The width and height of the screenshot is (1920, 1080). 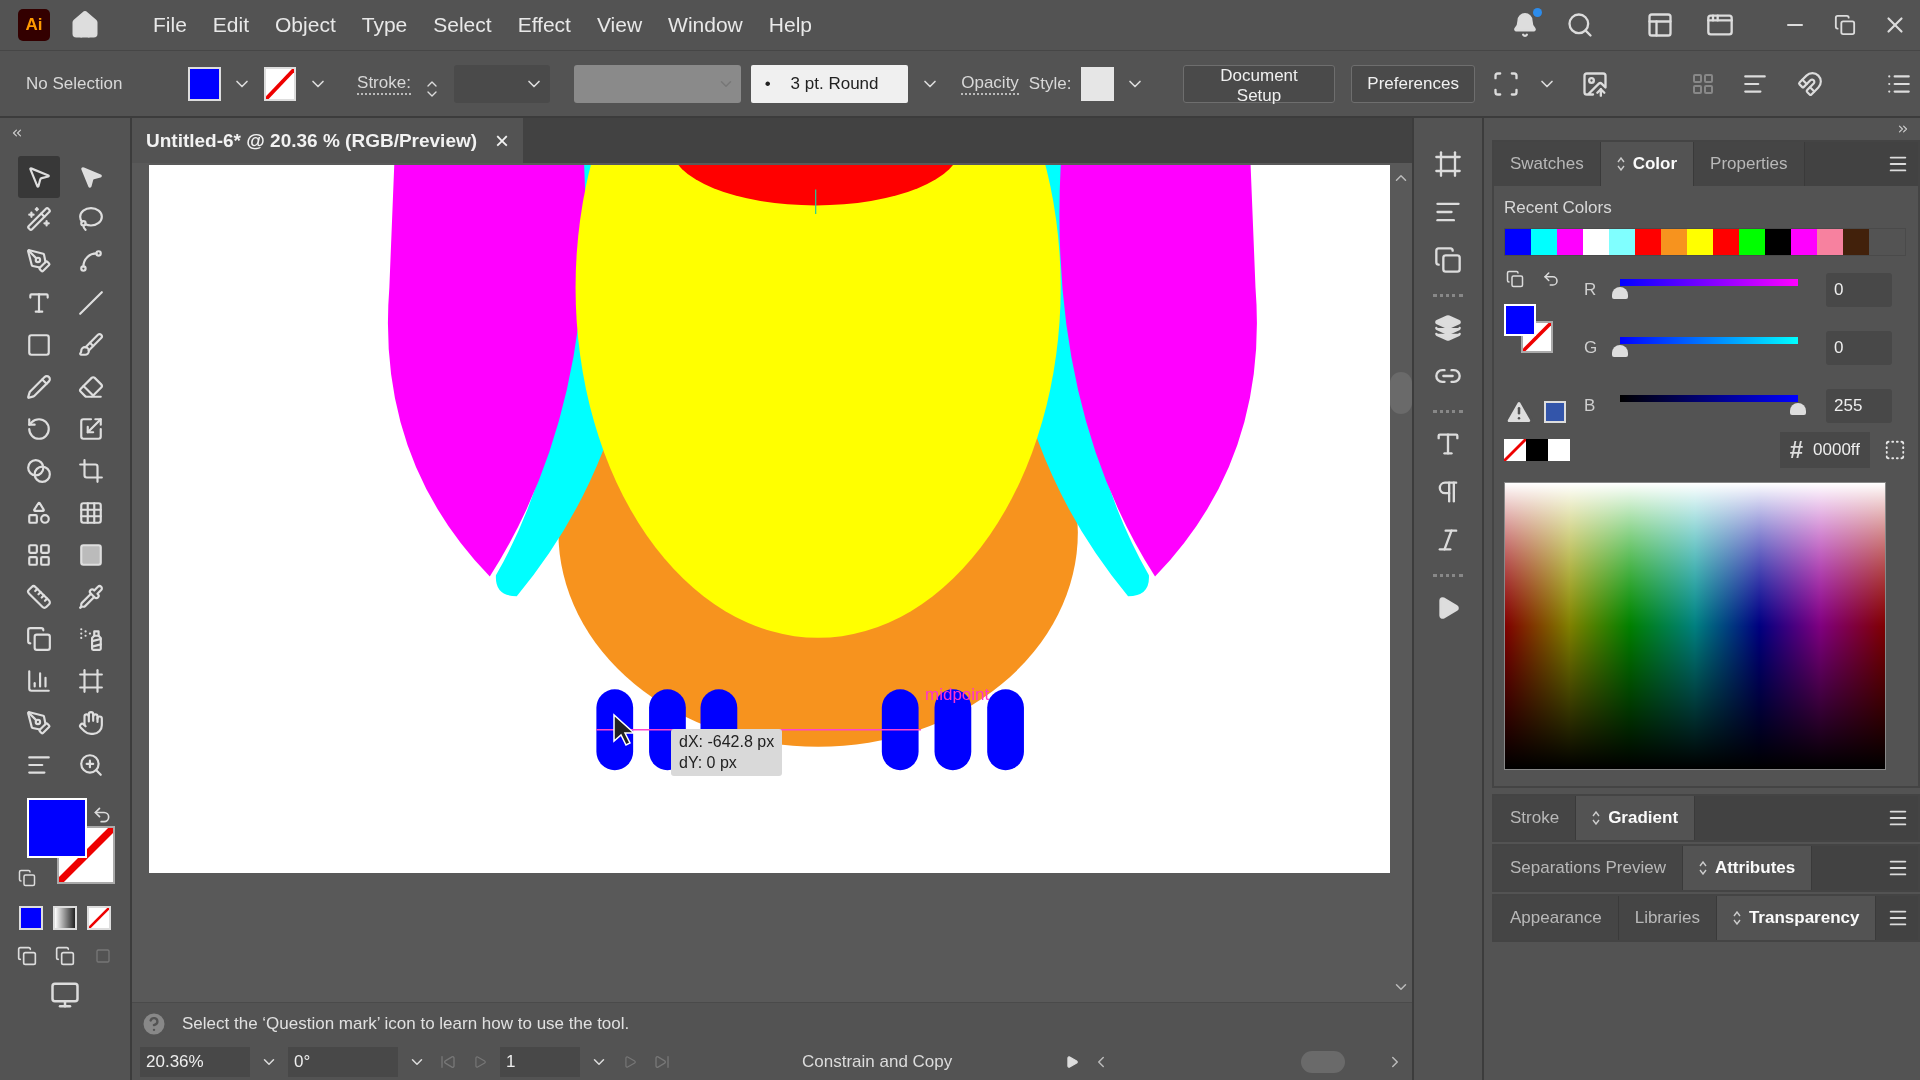 I want to click on current-tool-label: Constrain and Copy, so click(x=878, y=1062).